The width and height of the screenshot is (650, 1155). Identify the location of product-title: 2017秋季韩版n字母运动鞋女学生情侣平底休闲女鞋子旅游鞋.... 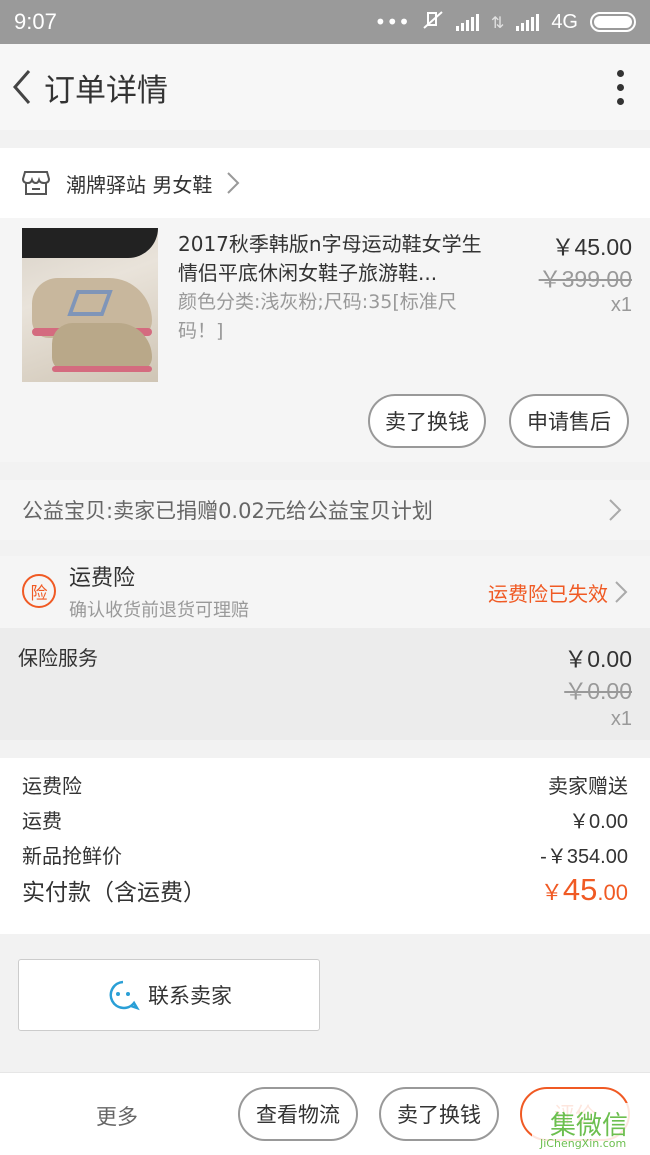
(330, 258).